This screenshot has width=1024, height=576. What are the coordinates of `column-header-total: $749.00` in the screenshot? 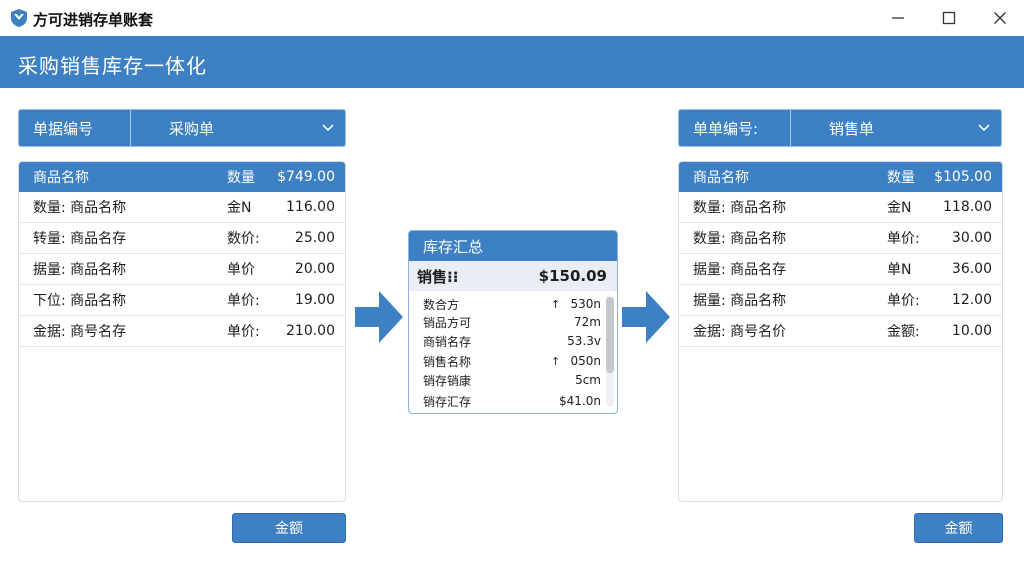 It's located at (306, 177).